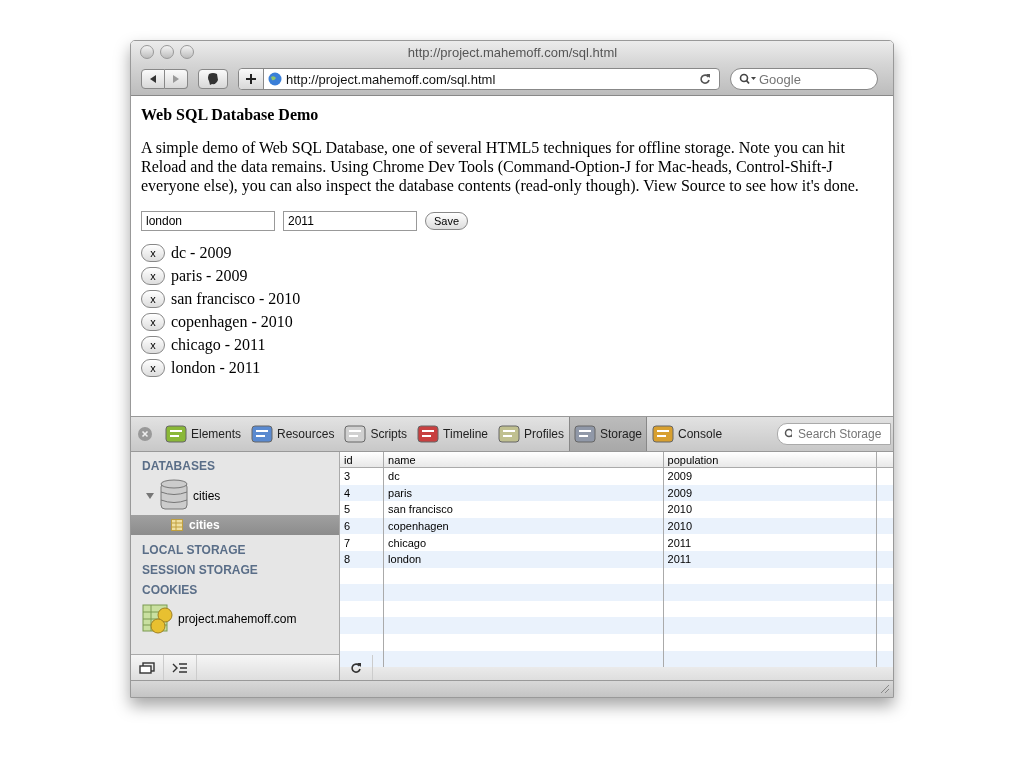  What do you see at coordinates (362, 493) in the screenshot?
I see `table-cell: 4` at bounding box center [362, 493].